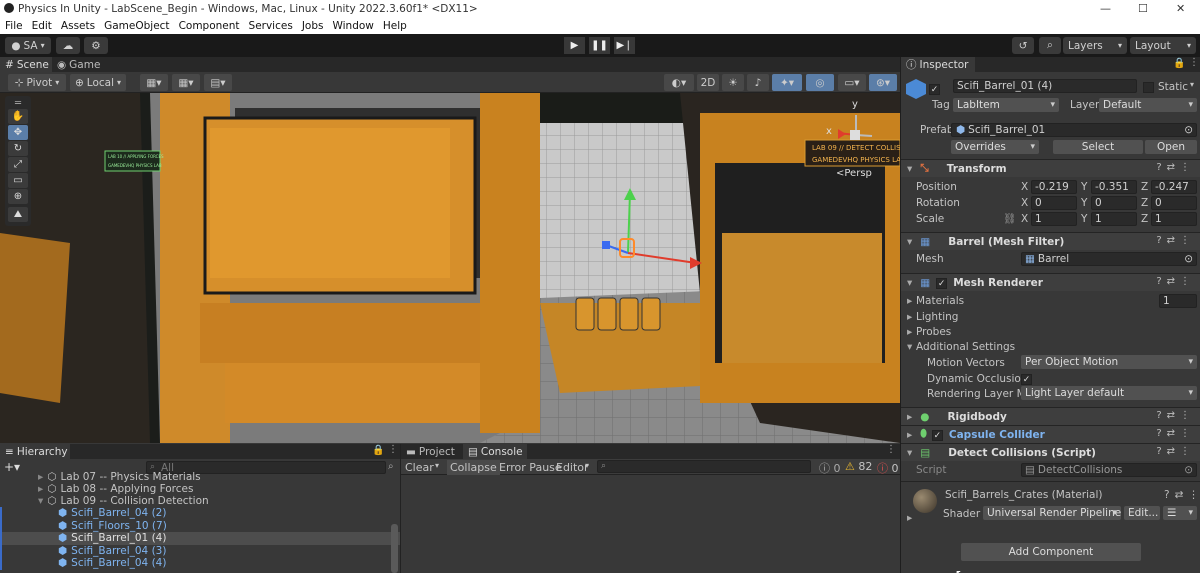 The width and height of the screenshot is (1200, 573). What do you see at coordinates (938, 64) in the screenshot?
I see `tab-inspector: ⓘ Inspector` at bounding box center [938, 64].